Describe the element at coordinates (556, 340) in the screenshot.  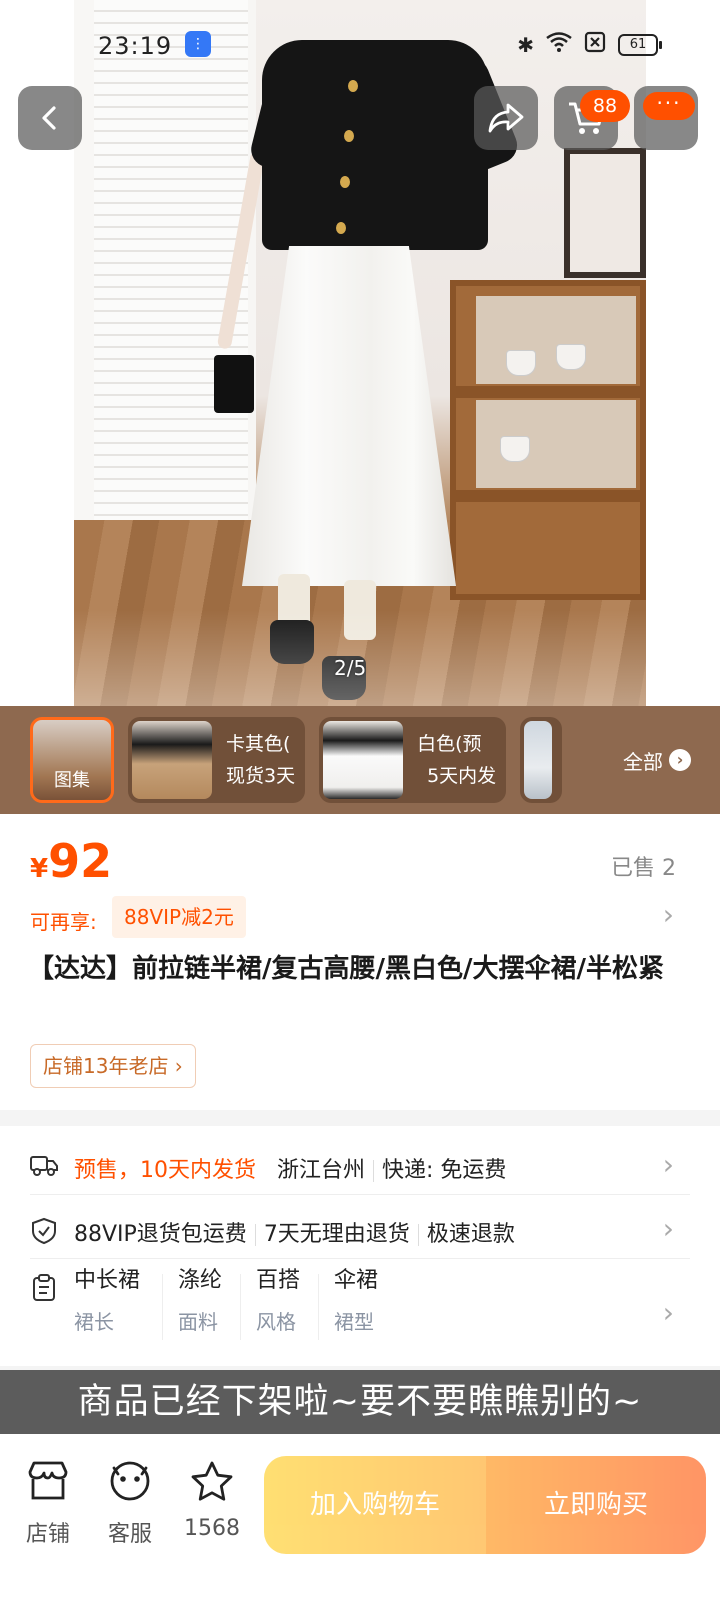
I see `shelf-compartment` at that location.